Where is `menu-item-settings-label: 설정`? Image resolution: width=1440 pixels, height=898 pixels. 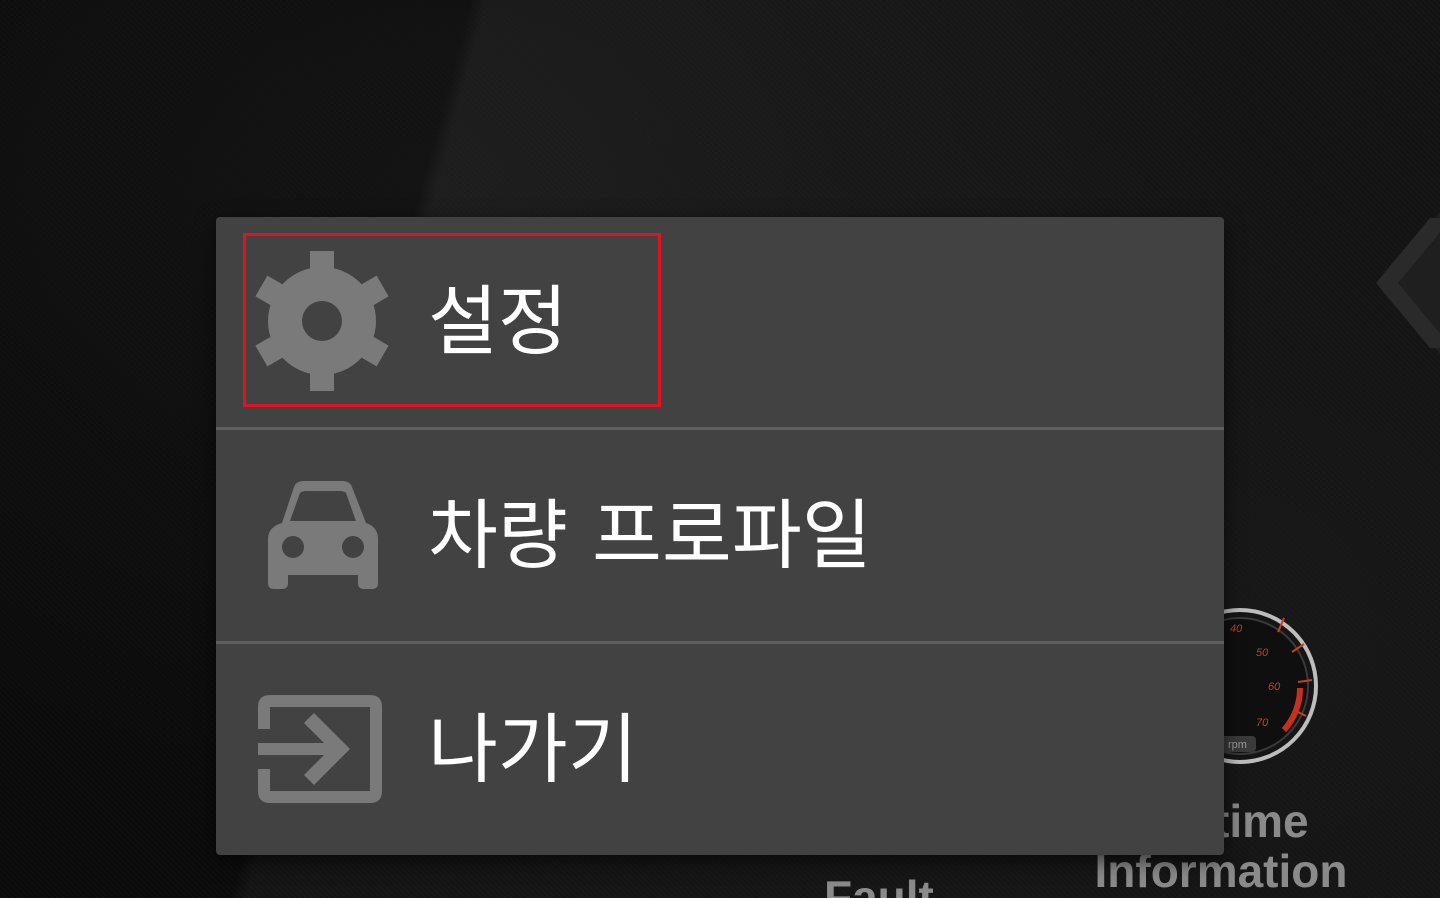
menu-item-settings-label: 설정 is located at coordinates (498, 321).